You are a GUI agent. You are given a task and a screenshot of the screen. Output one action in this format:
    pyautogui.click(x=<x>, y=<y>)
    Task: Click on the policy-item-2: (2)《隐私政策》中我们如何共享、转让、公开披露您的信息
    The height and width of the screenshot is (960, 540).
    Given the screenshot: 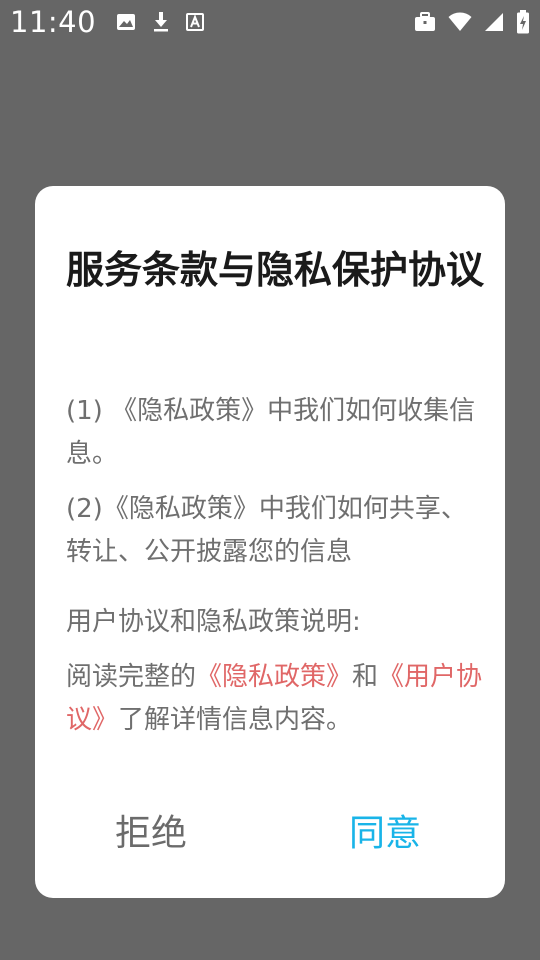 What is the action you would take?
    pyautogui.click(x=266, y=530)
    